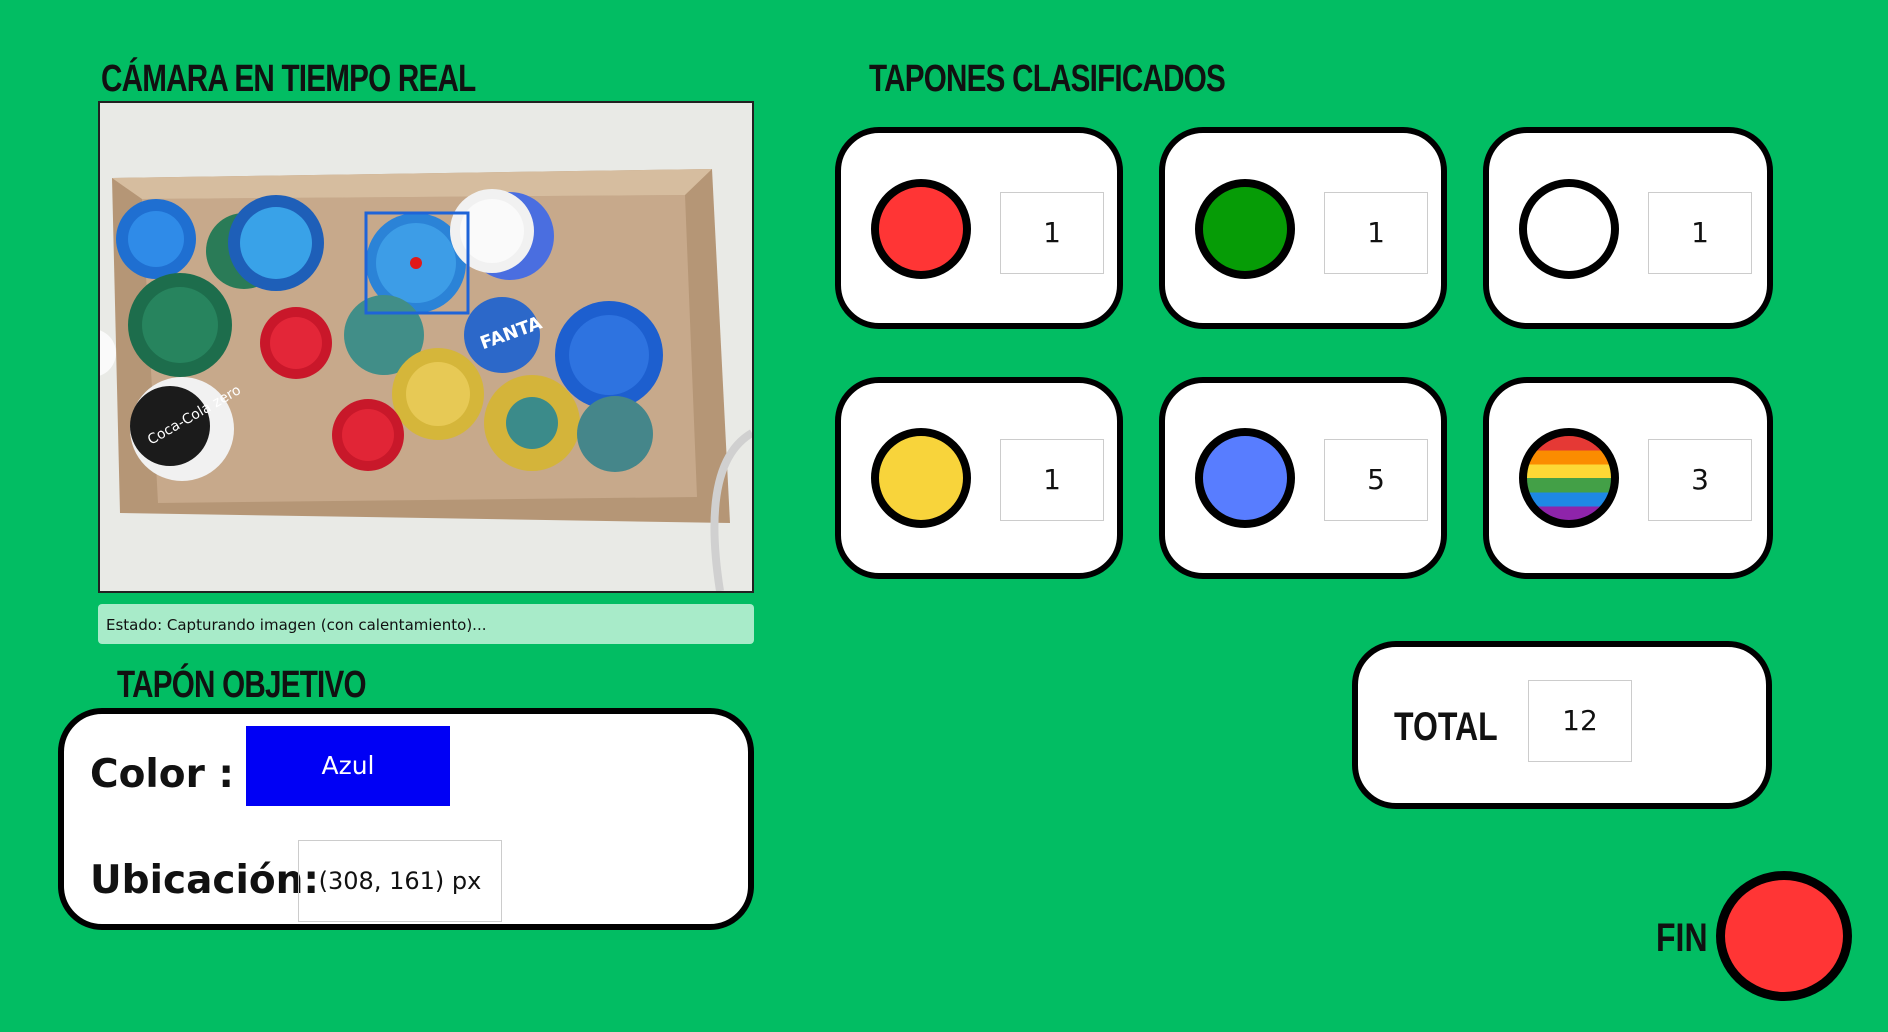  Describe the element at coordinates (921, 229) in the screenshot. I see `red-cap-icon` at that location.